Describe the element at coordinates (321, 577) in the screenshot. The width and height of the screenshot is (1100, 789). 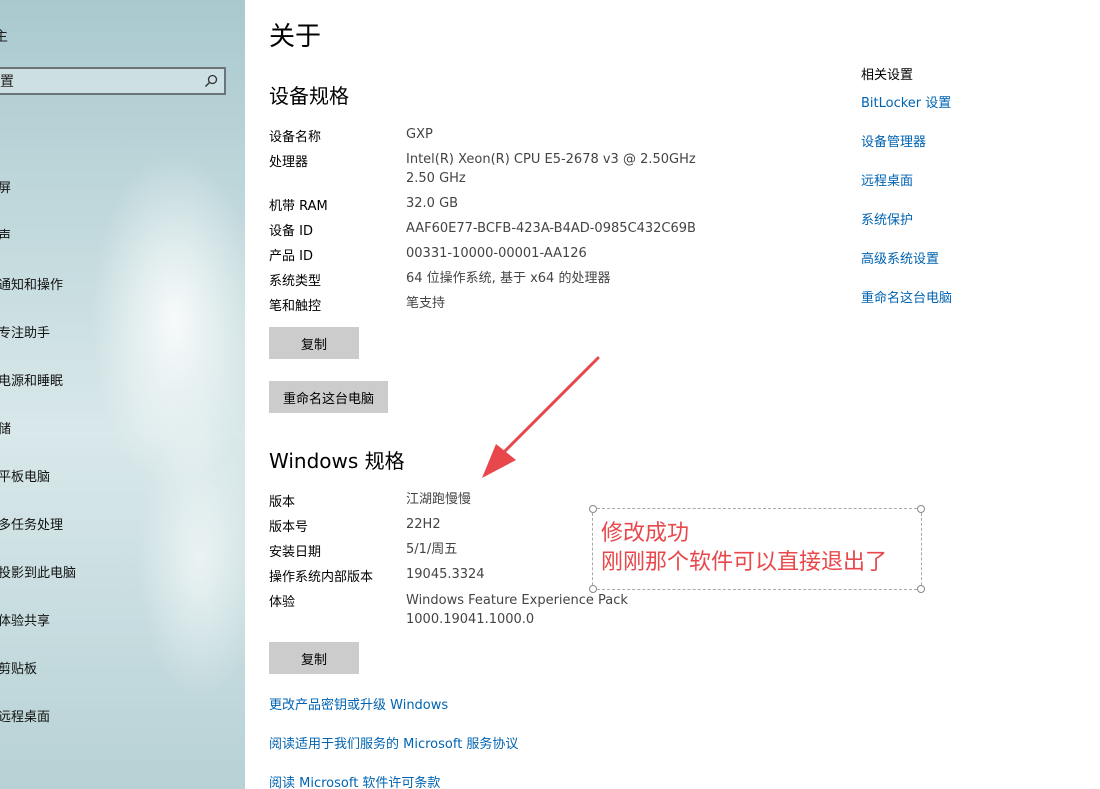
I see `spec-label: 操作系统内部版本` at that location.